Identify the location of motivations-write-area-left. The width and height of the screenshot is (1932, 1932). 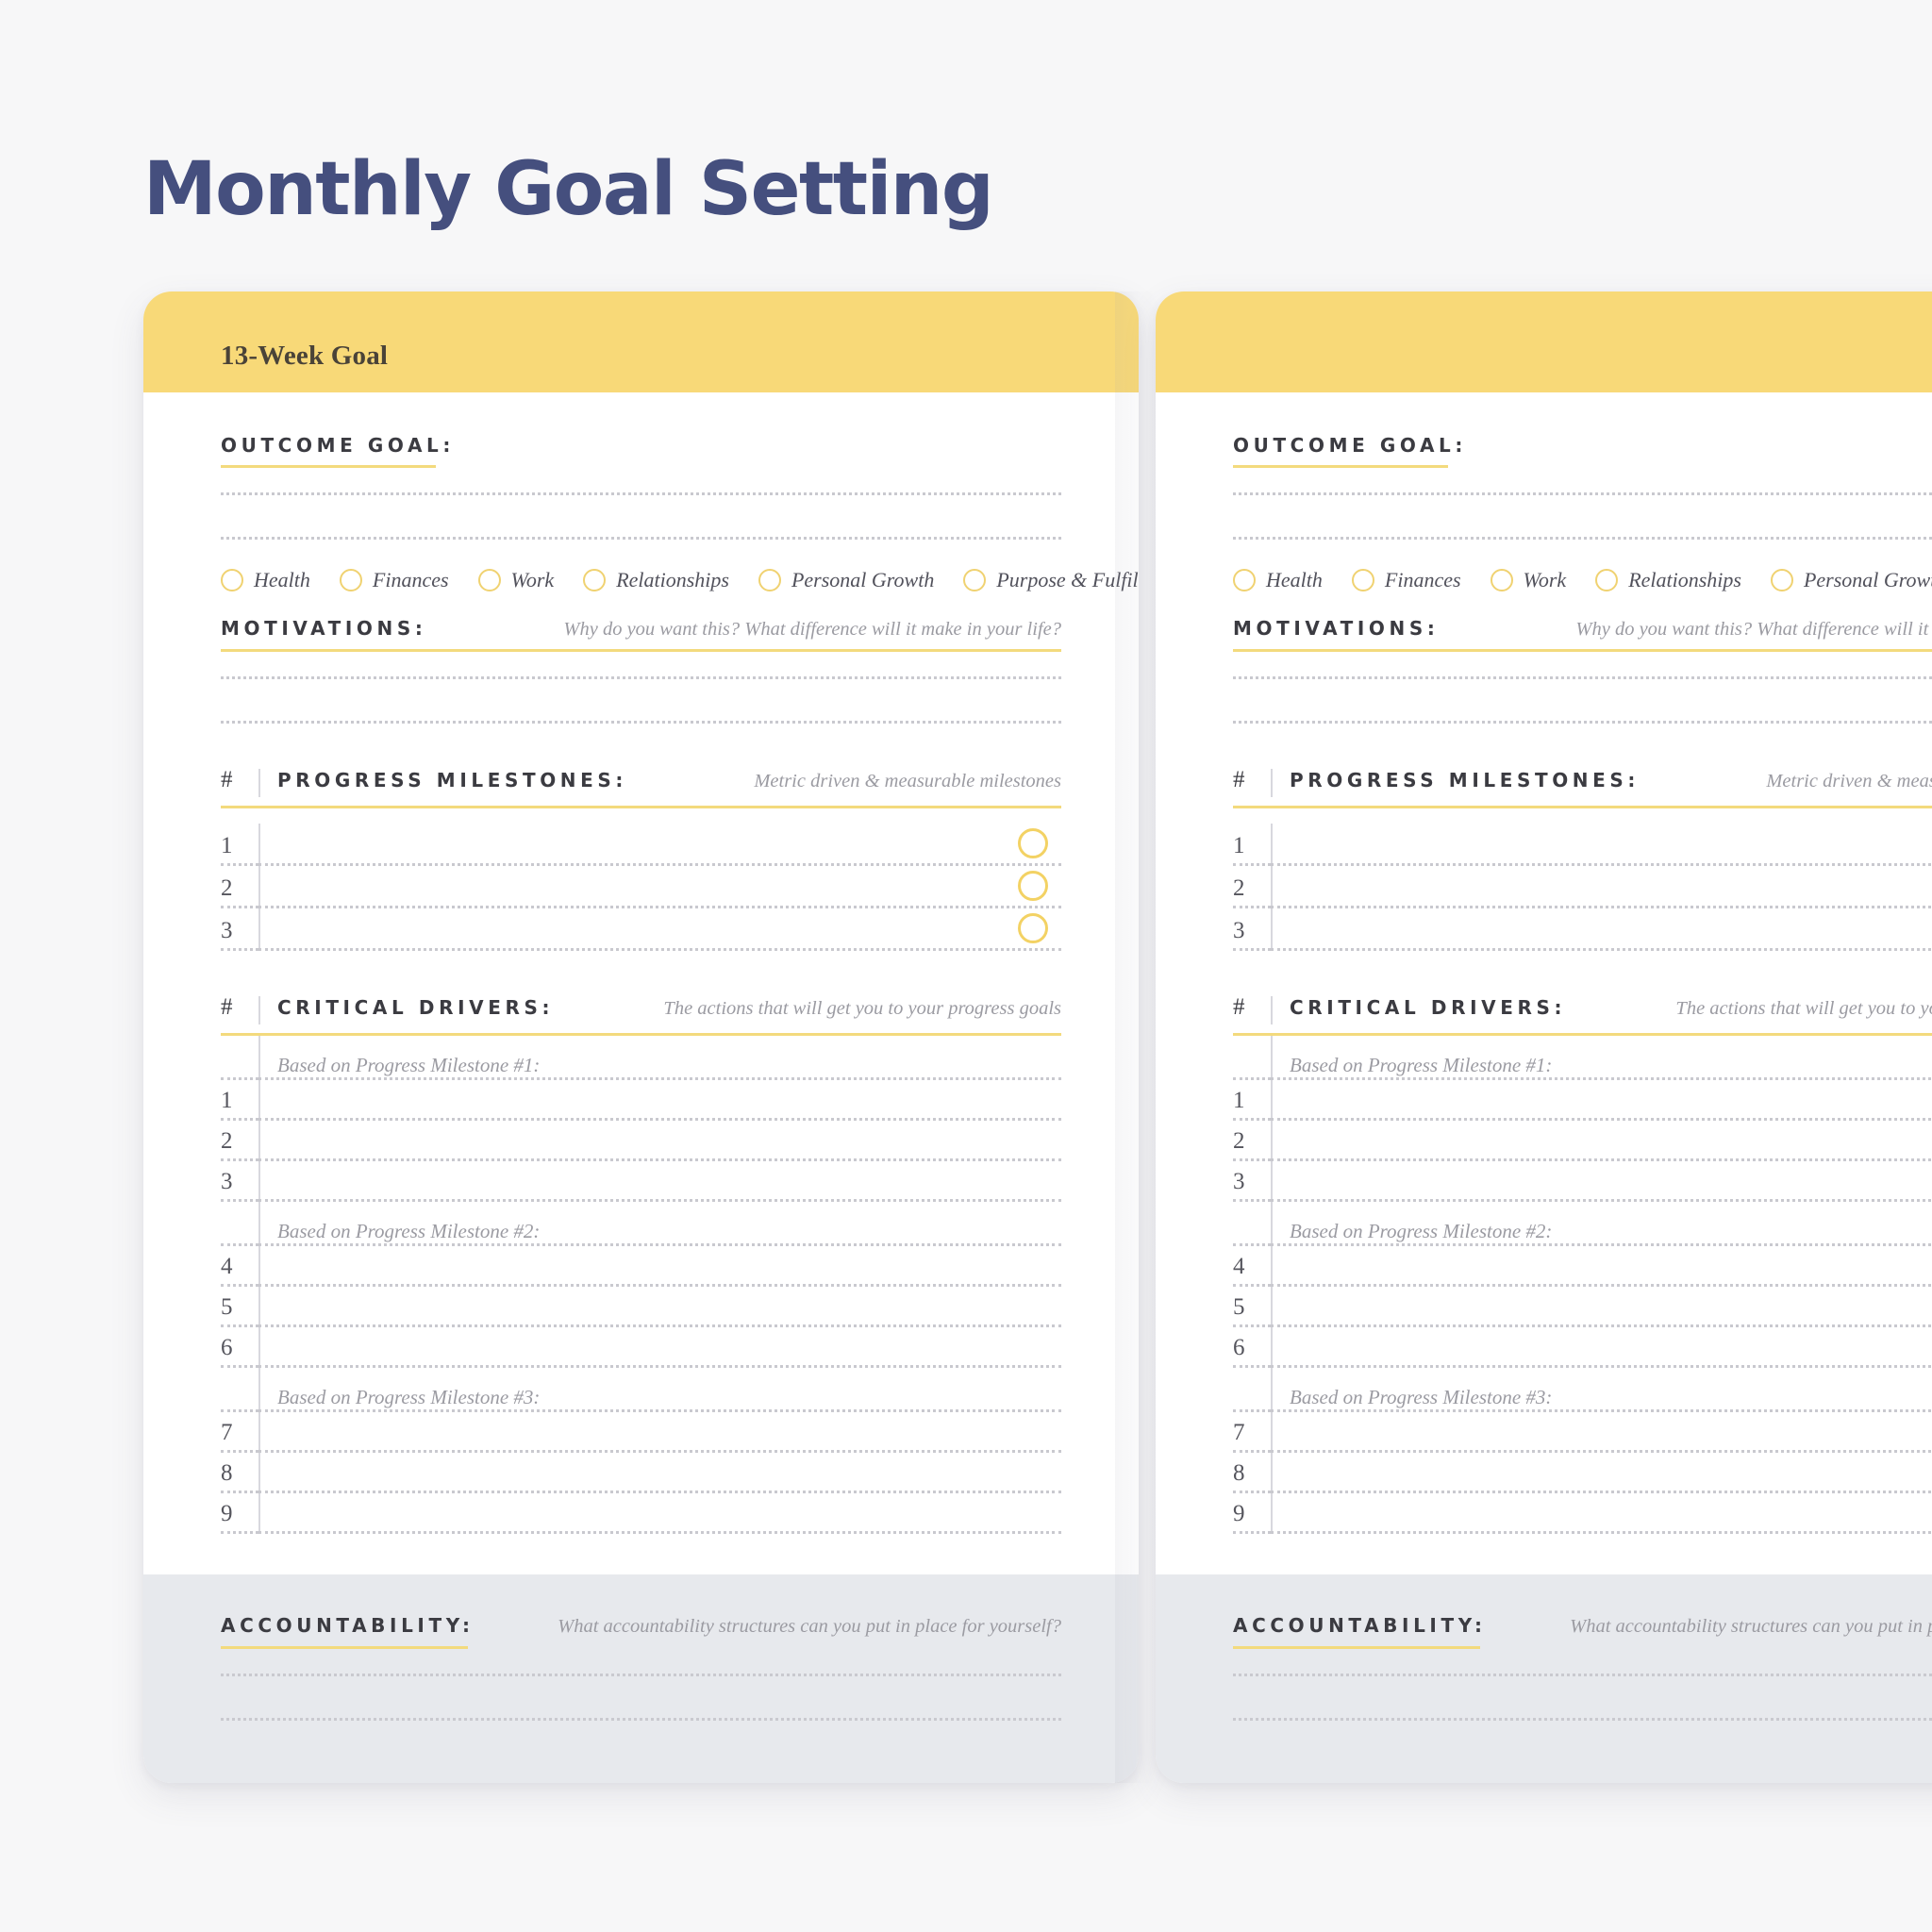
(641, 700).